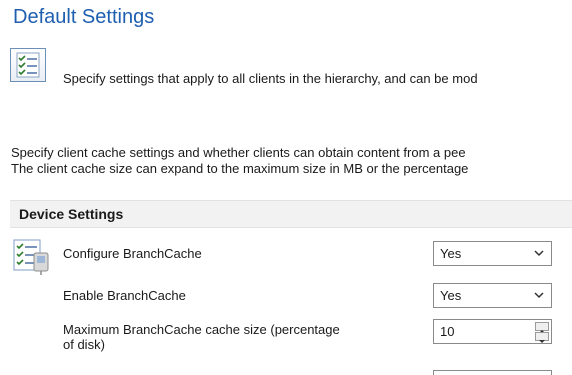  Describe the element at coordinates (492, 295) in the screenshot. I see `enable-branchcache-dropdown: Yes` at that location.